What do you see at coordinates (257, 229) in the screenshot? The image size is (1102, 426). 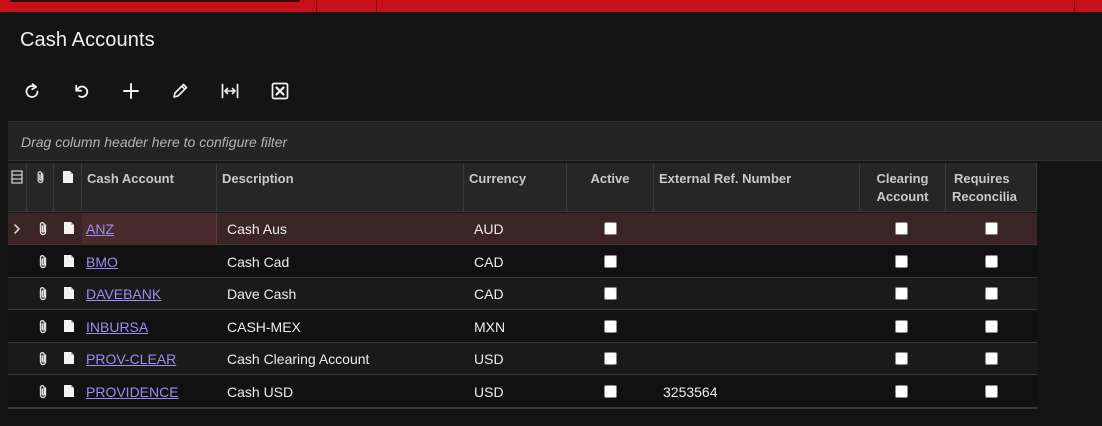 I see `description-cell: Cash Aus` at bounding box center [257, 229].